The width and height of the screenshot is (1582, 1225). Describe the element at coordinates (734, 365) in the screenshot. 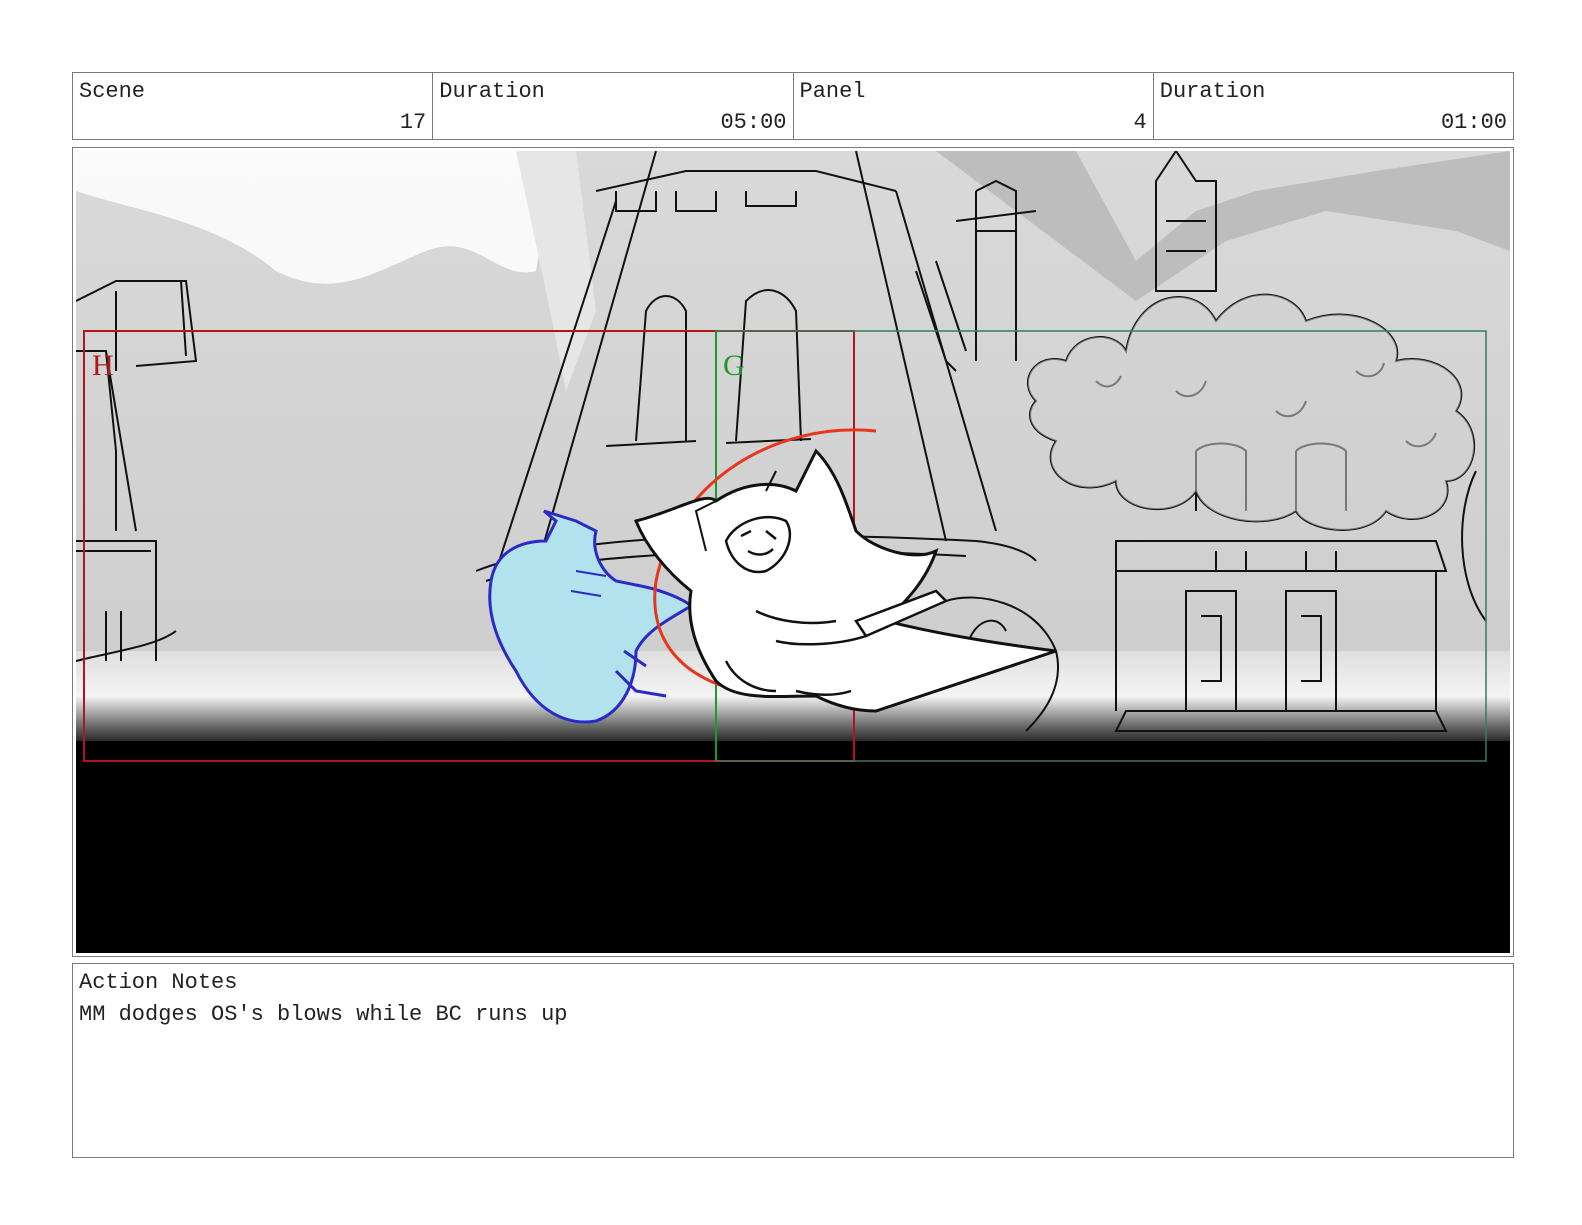

I see `frame-marker-g: G` at that location.